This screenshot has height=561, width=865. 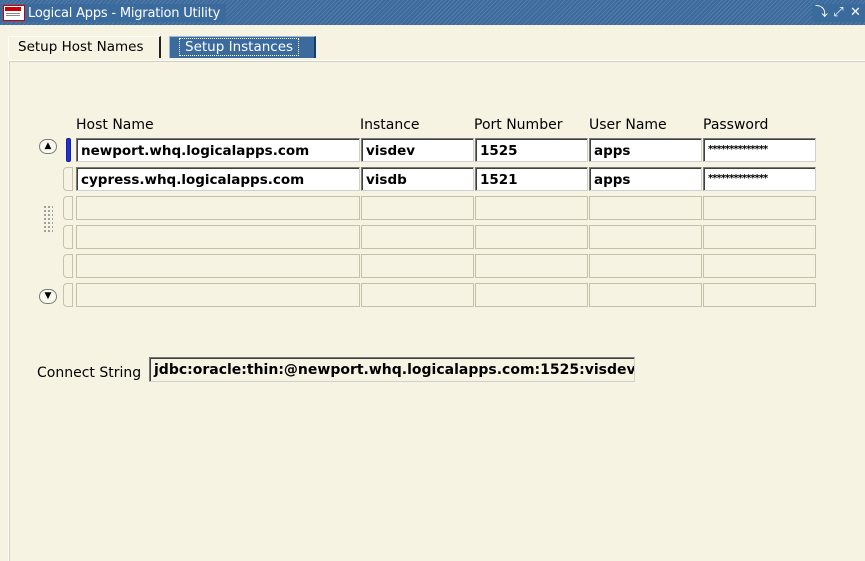 What do you see at coordinates (821, 13) in the screenshot?
I see `minimize-icon: ⤵` at bounding box center [821, 13].